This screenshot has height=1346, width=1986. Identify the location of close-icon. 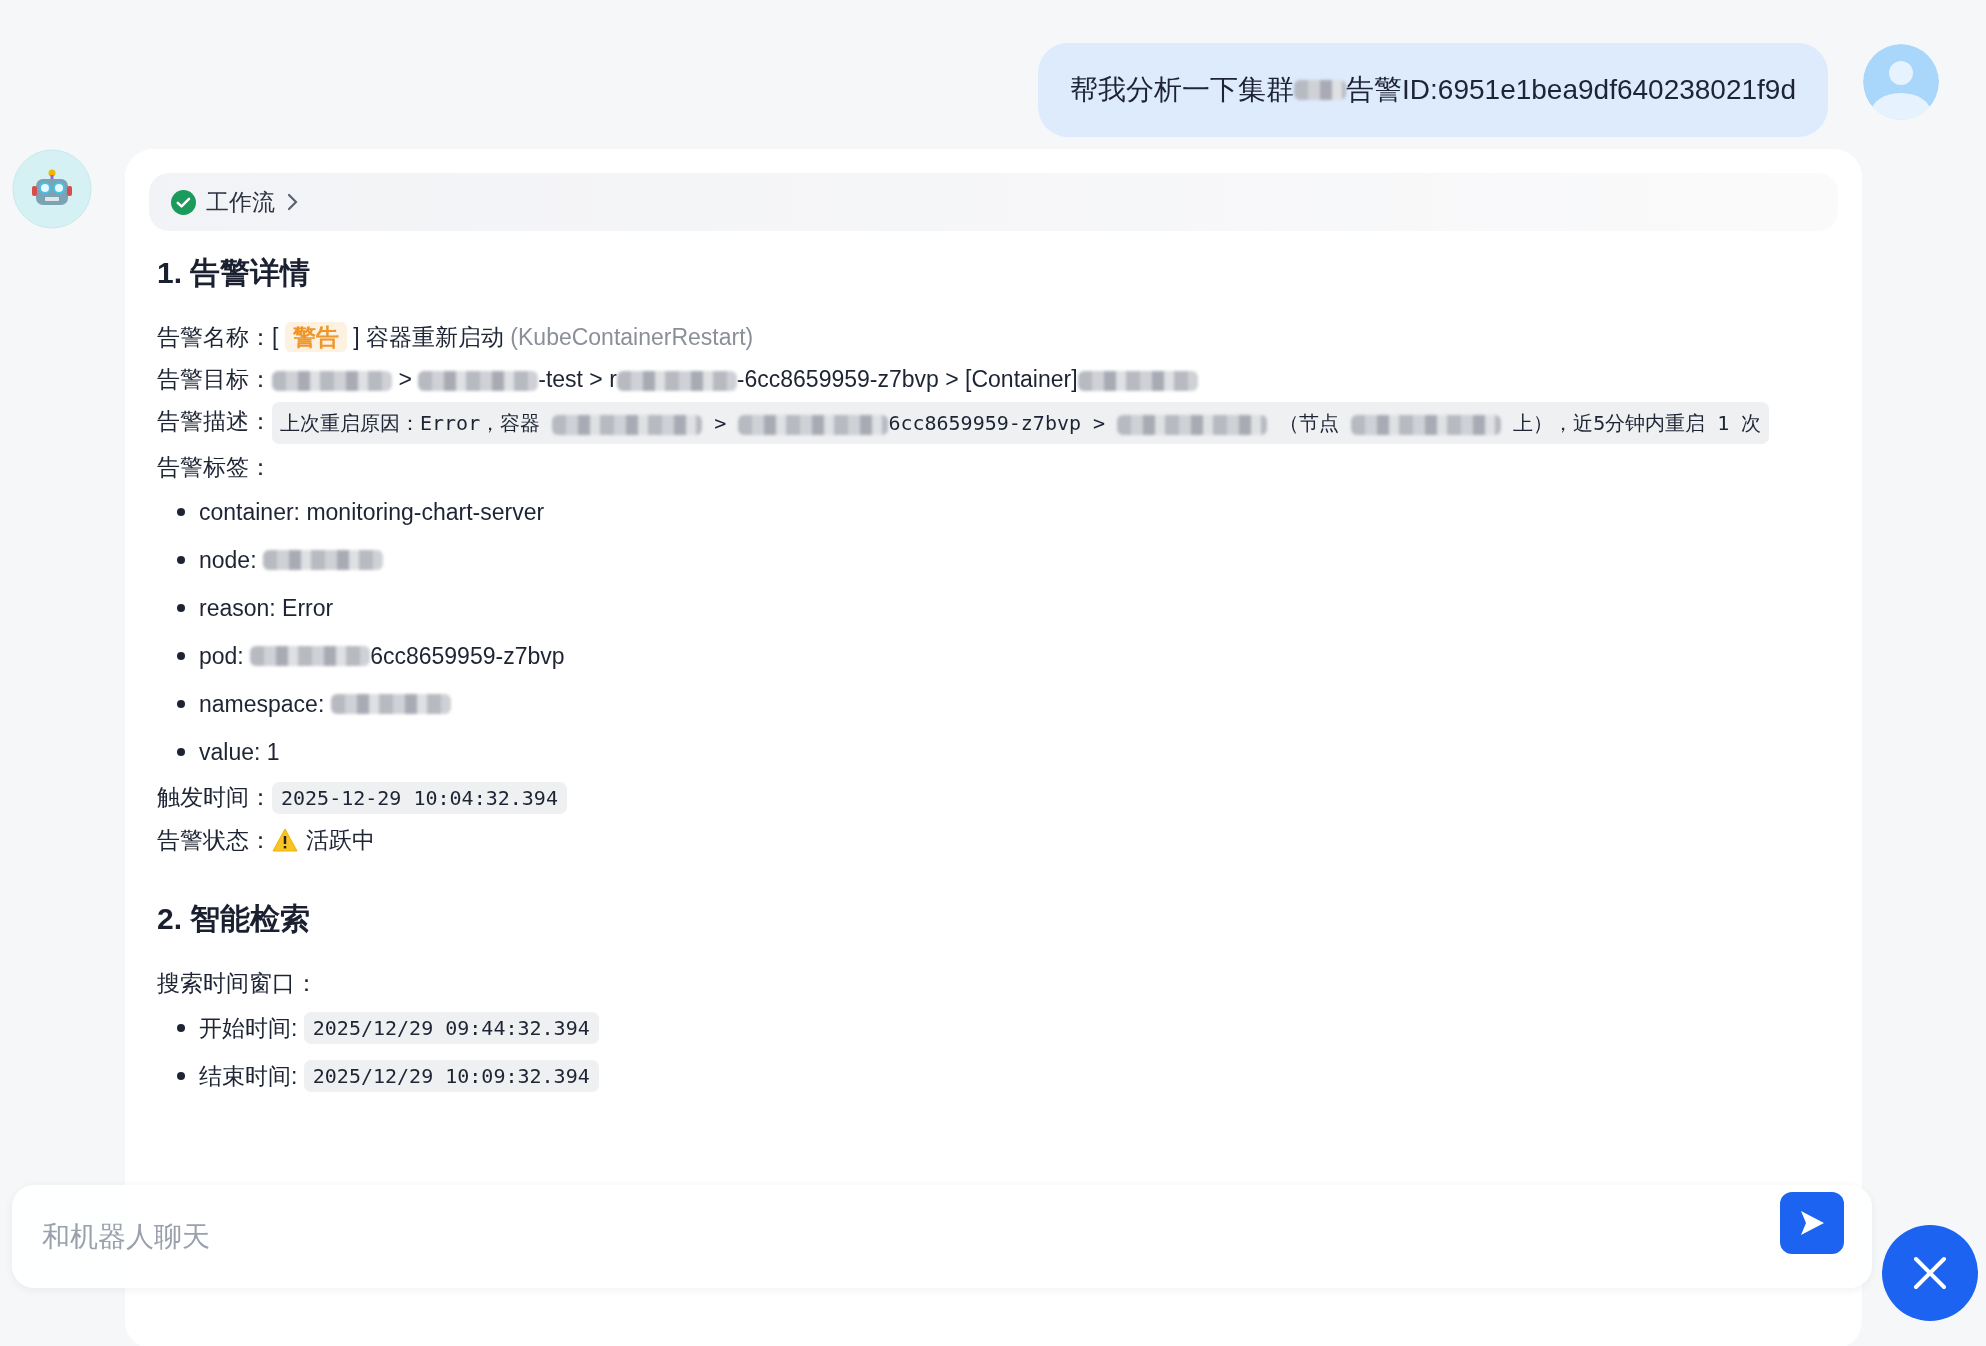
(1930, 1273).